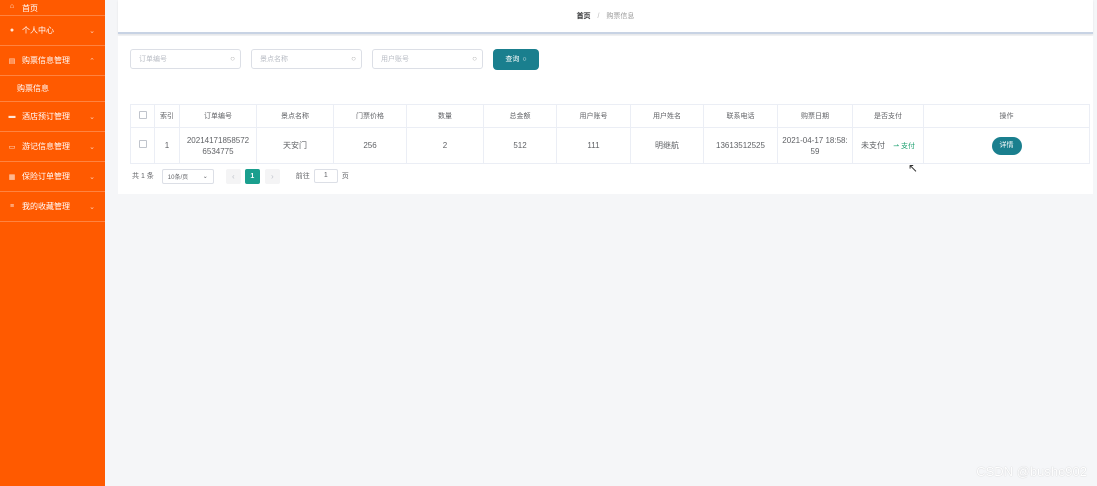  I want to click on cell-scenic-name: 天安门, so click(295, 145).